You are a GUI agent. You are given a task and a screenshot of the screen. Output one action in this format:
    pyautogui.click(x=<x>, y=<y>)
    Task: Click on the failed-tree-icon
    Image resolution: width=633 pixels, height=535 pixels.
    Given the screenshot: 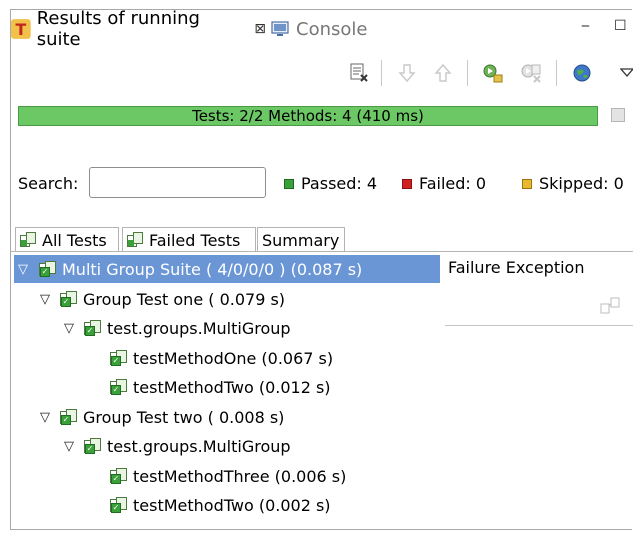 What is the action you would take?
    pyautogui.click(x=135, y=239)
    